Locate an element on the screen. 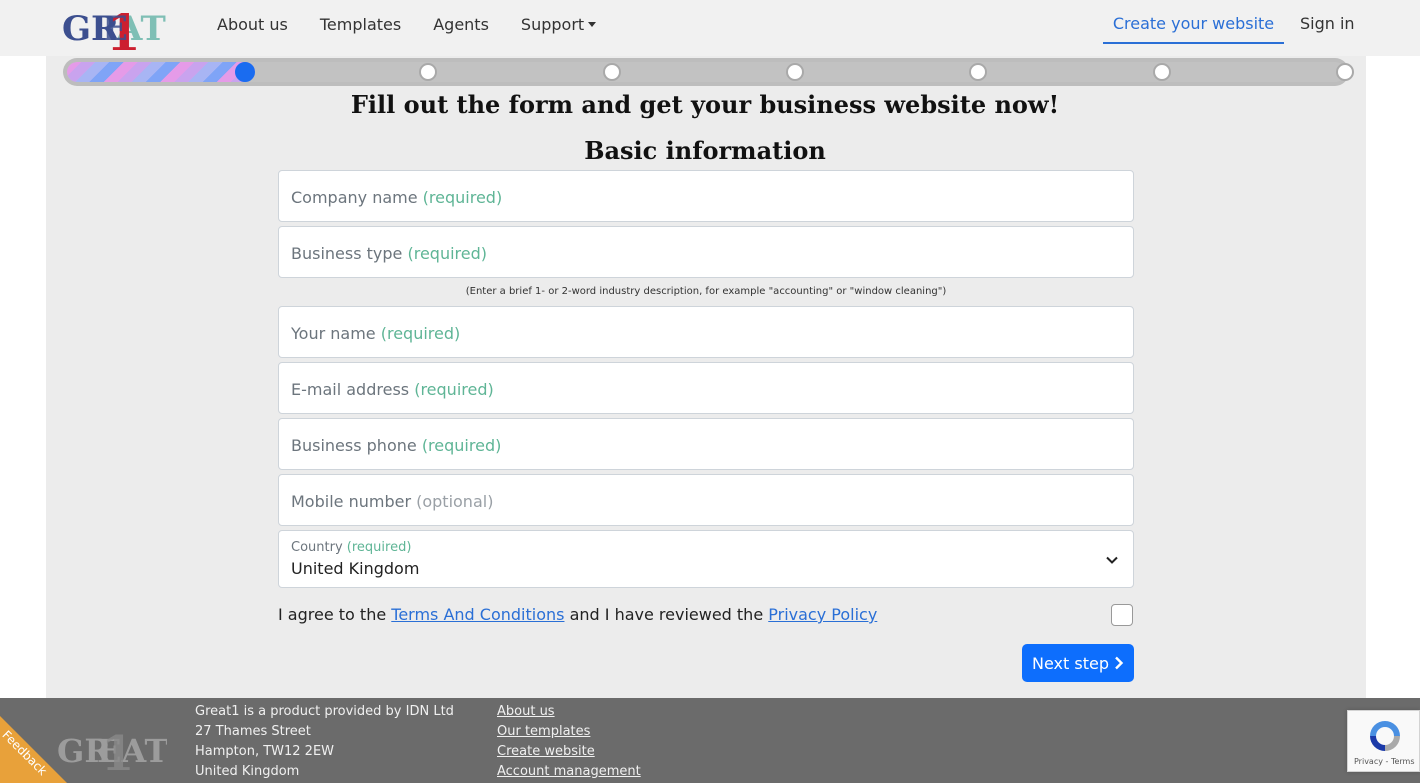 Image resolution: width=1420 pixels, height=783 pixels. country-label-text: Country is located at coordinates (317, 547).